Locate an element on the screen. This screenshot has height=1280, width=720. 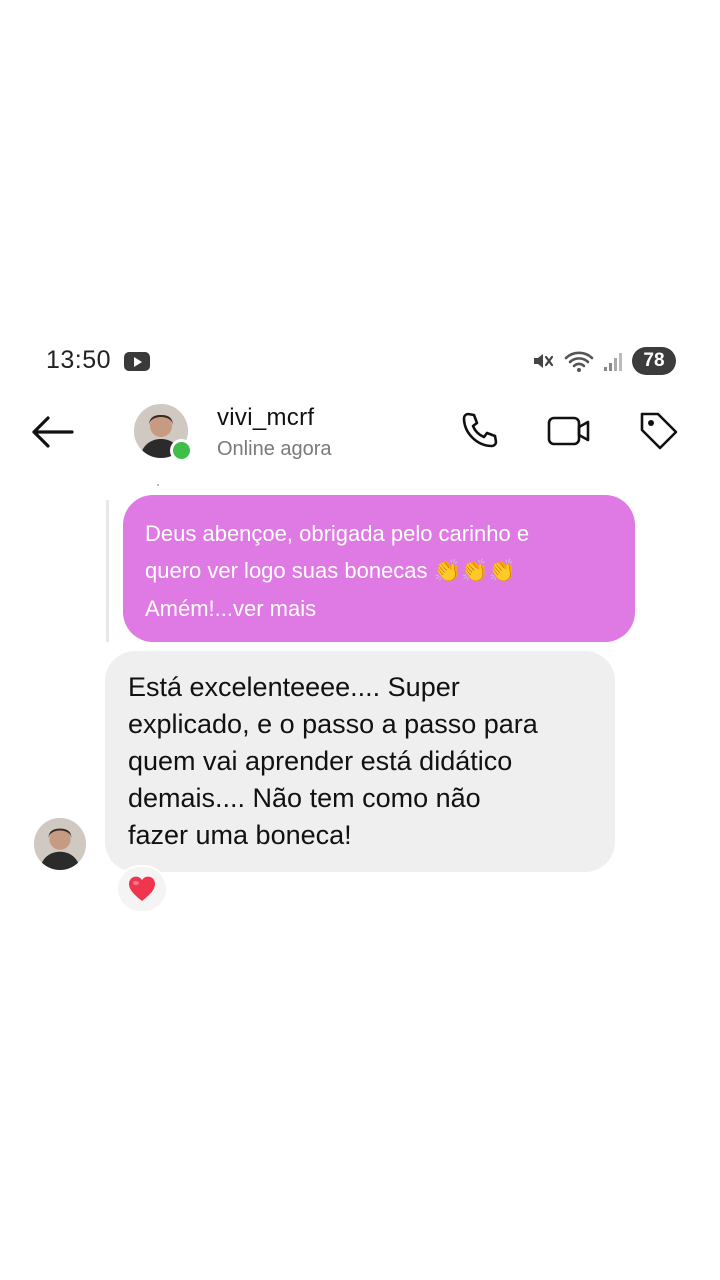
chat-header: vivi_mcrf Online agora is located at coordinates (360, 433).